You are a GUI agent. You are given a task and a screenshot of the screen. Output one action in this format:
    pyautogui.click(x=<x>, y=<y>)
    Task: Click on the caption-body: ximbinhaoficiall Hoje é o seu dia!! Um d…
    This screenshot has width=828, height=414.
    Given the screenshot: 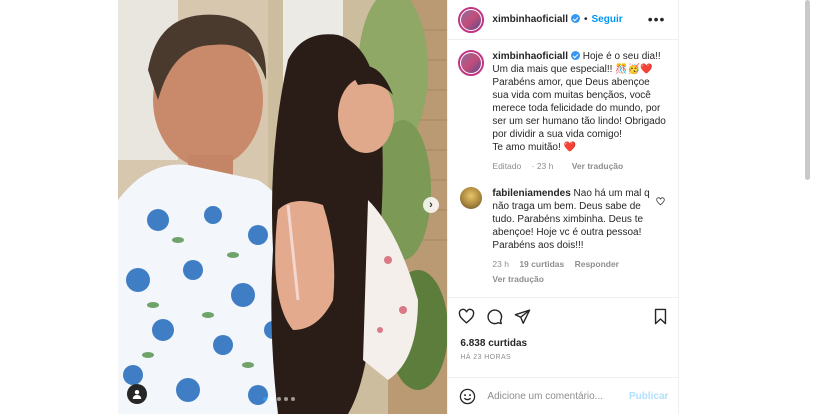 What is the action you would take?
    pyautogui.click(x=580, y=111)
    